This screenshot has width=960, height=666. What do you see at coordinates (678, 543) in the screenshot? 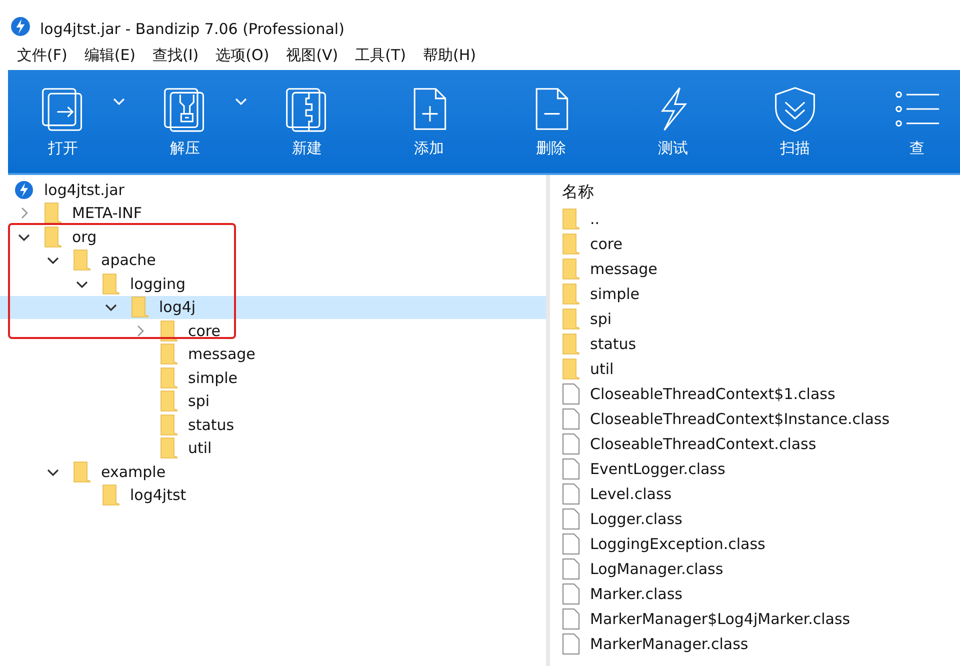
I see `file-name: LoggingException.class` at bounding box center [678, 543].